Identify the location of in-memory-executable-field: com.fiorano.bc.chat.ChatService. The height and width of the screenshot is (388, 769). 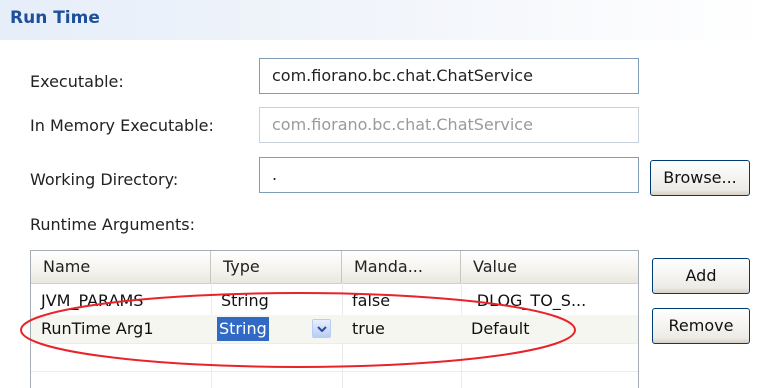
(449, 125).